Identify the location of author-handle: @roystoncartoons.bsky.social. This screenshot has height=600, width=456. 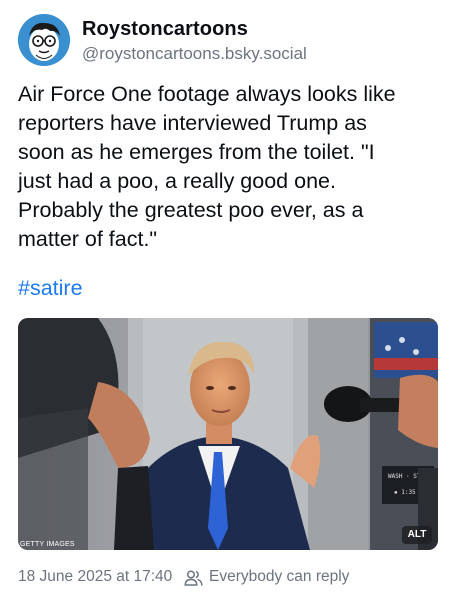
(194, 54).